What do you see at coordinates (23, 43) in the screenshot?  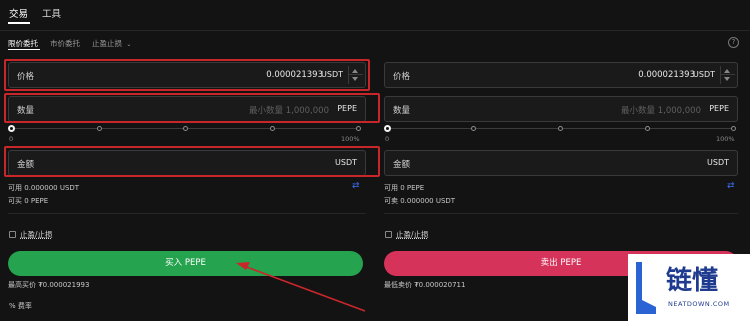 I see `tab-limit-order: 限价委托` at bounding box center [23, 43].